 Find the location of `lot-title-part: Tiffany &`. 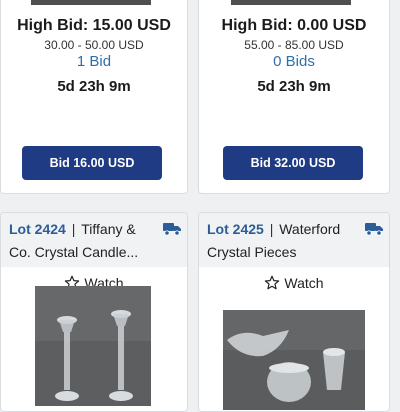

lot-title-part: Tiffany & is located at coordinates (108, 229).